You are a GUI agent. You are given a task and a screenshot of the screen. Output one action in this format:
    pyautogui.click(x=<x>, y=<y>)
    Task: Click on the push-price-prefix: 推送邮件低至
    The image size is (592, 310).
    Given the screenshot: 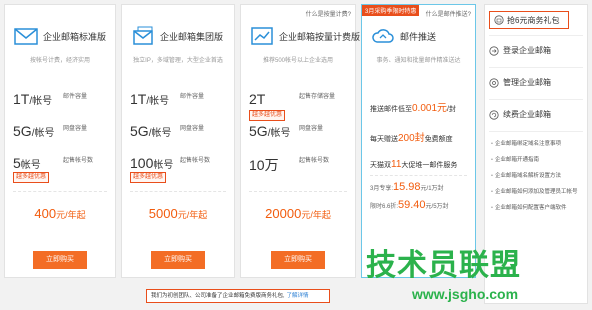 What is the action you would take?
    pyautogui.click(x=391, y=109)
    